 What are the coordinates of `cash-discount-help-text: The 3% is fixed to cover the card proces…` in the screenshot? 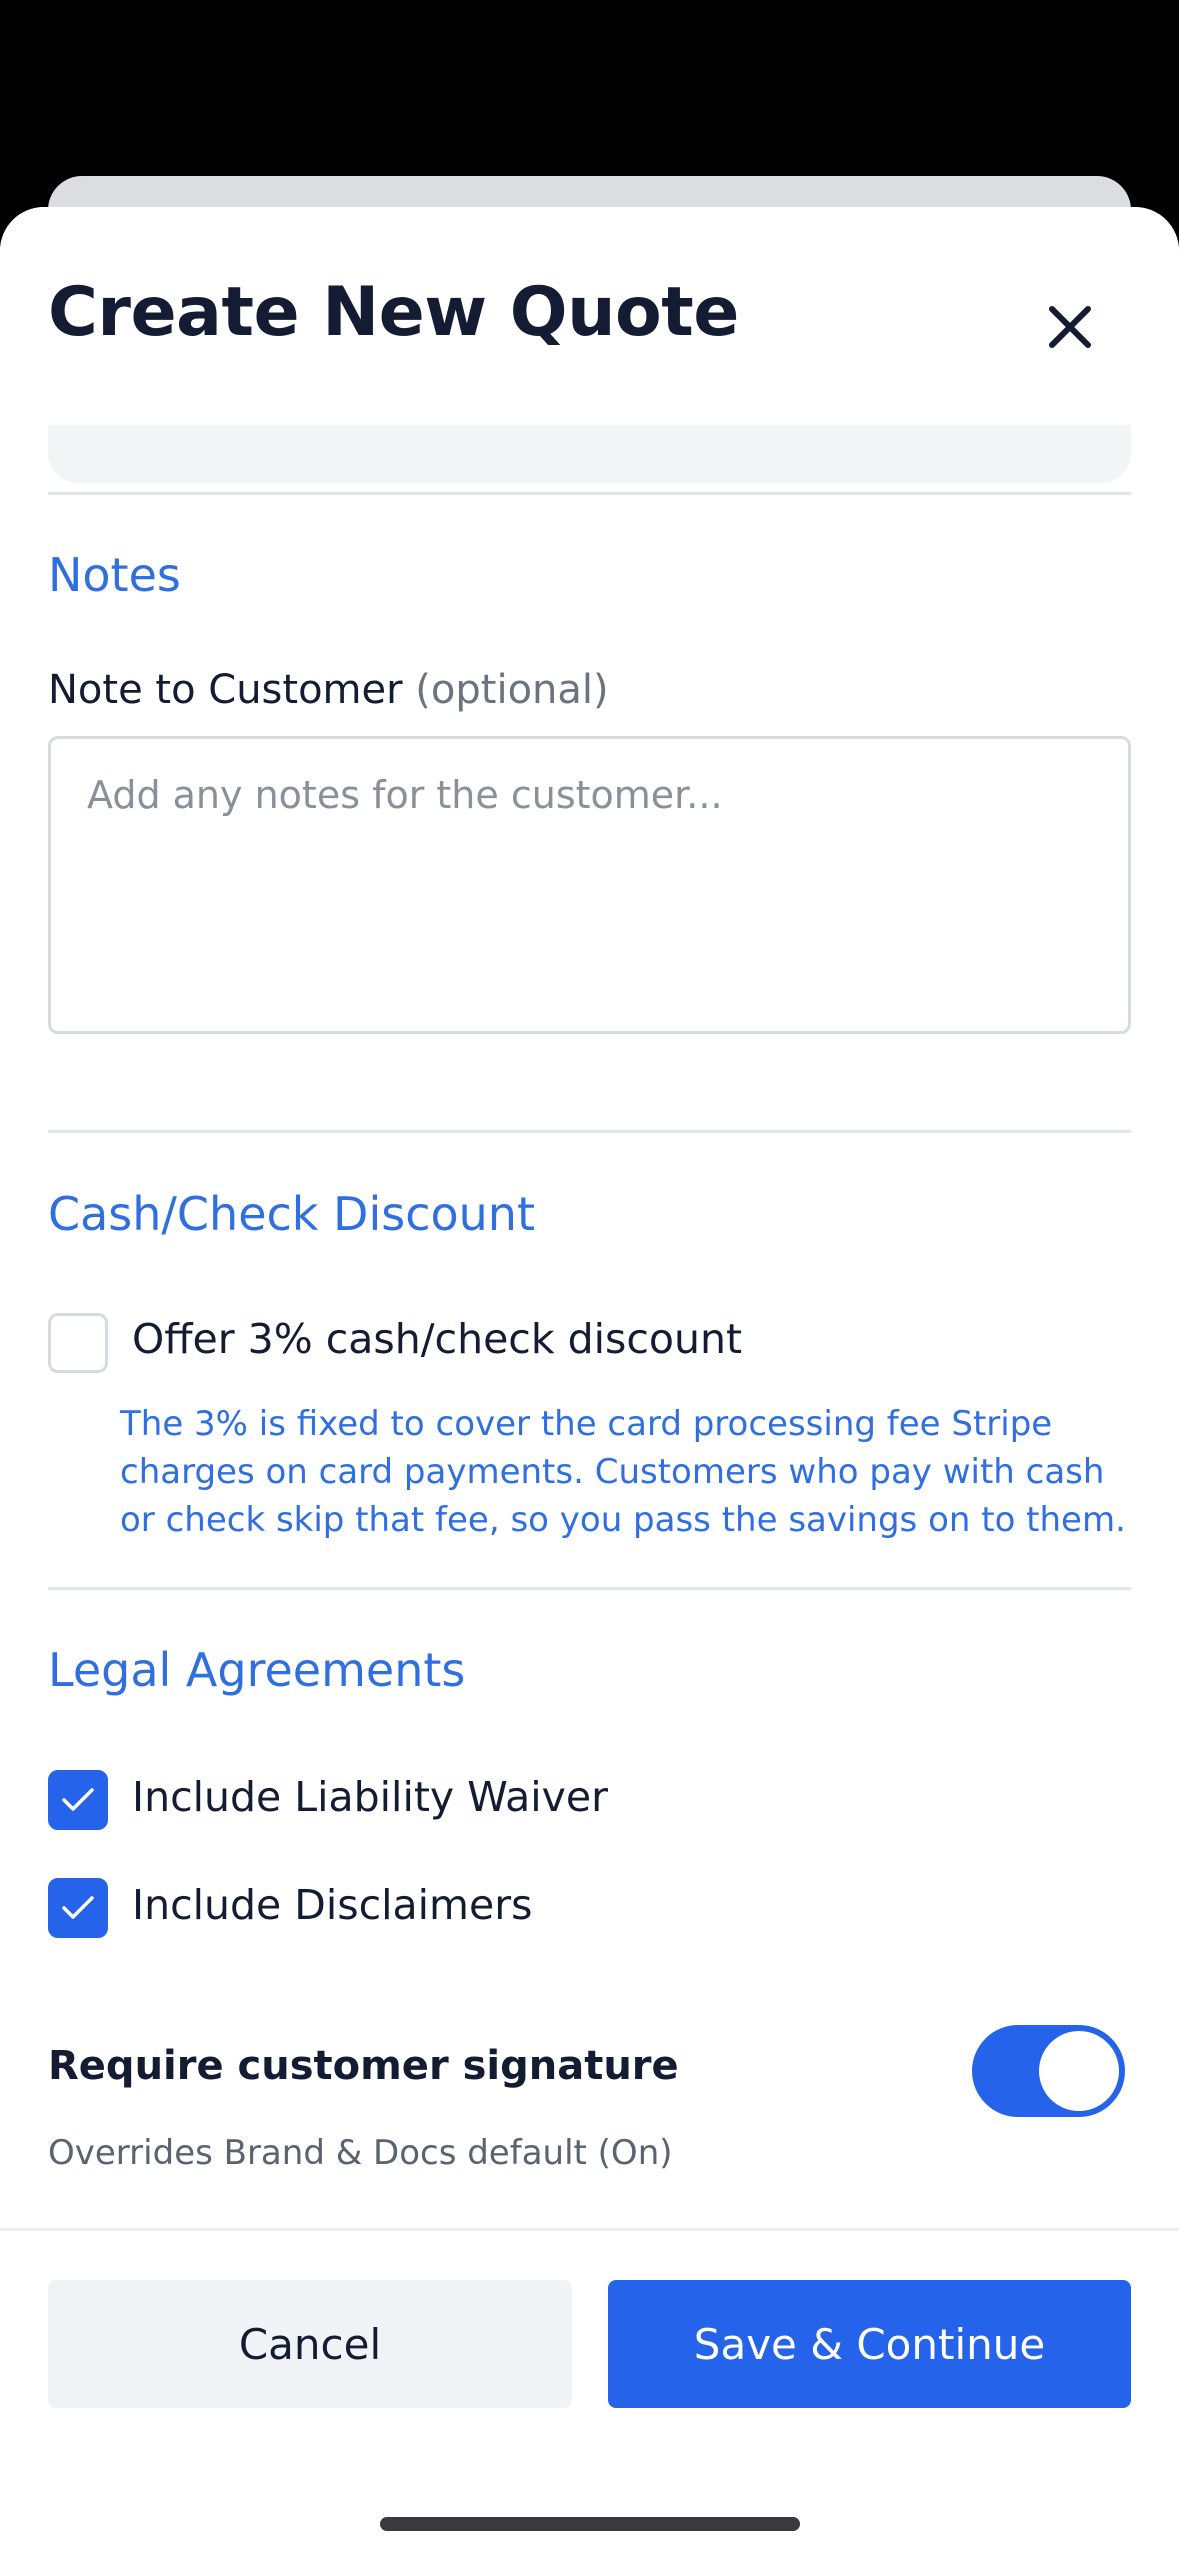 It's located at (623, 1472).